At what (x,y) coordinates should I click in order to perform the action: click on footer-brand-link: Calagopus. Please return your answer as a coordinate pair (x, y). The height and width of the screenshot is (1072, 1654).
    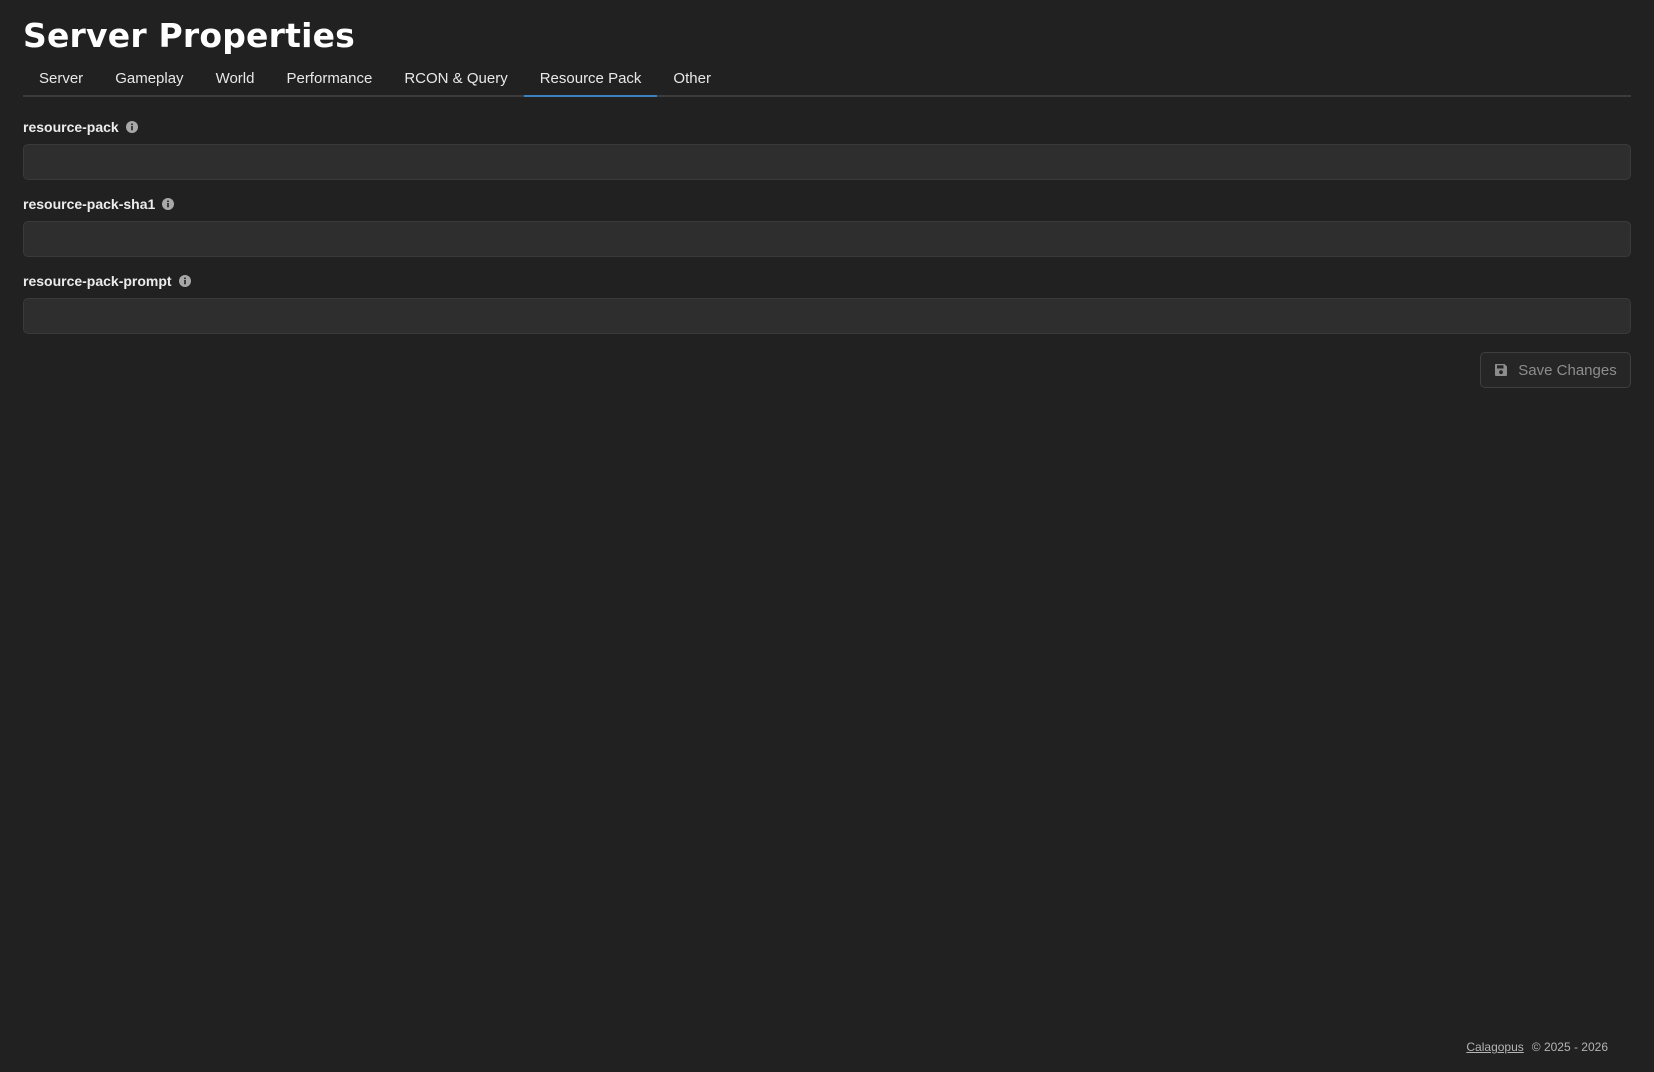
    Looking at the image, I should click on (1494, 1047).